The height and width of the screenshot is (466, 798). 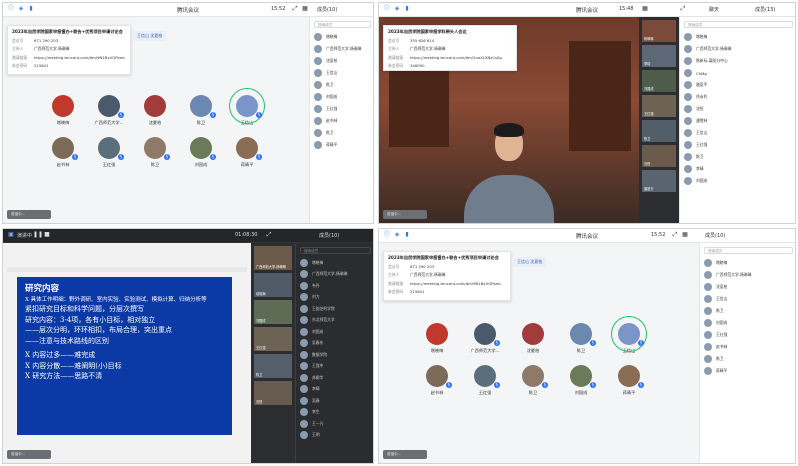 What do you see at coordinates (334, 401) in the screenshot?
I see `member-item: 吴春` at bounding box center [334, 401].